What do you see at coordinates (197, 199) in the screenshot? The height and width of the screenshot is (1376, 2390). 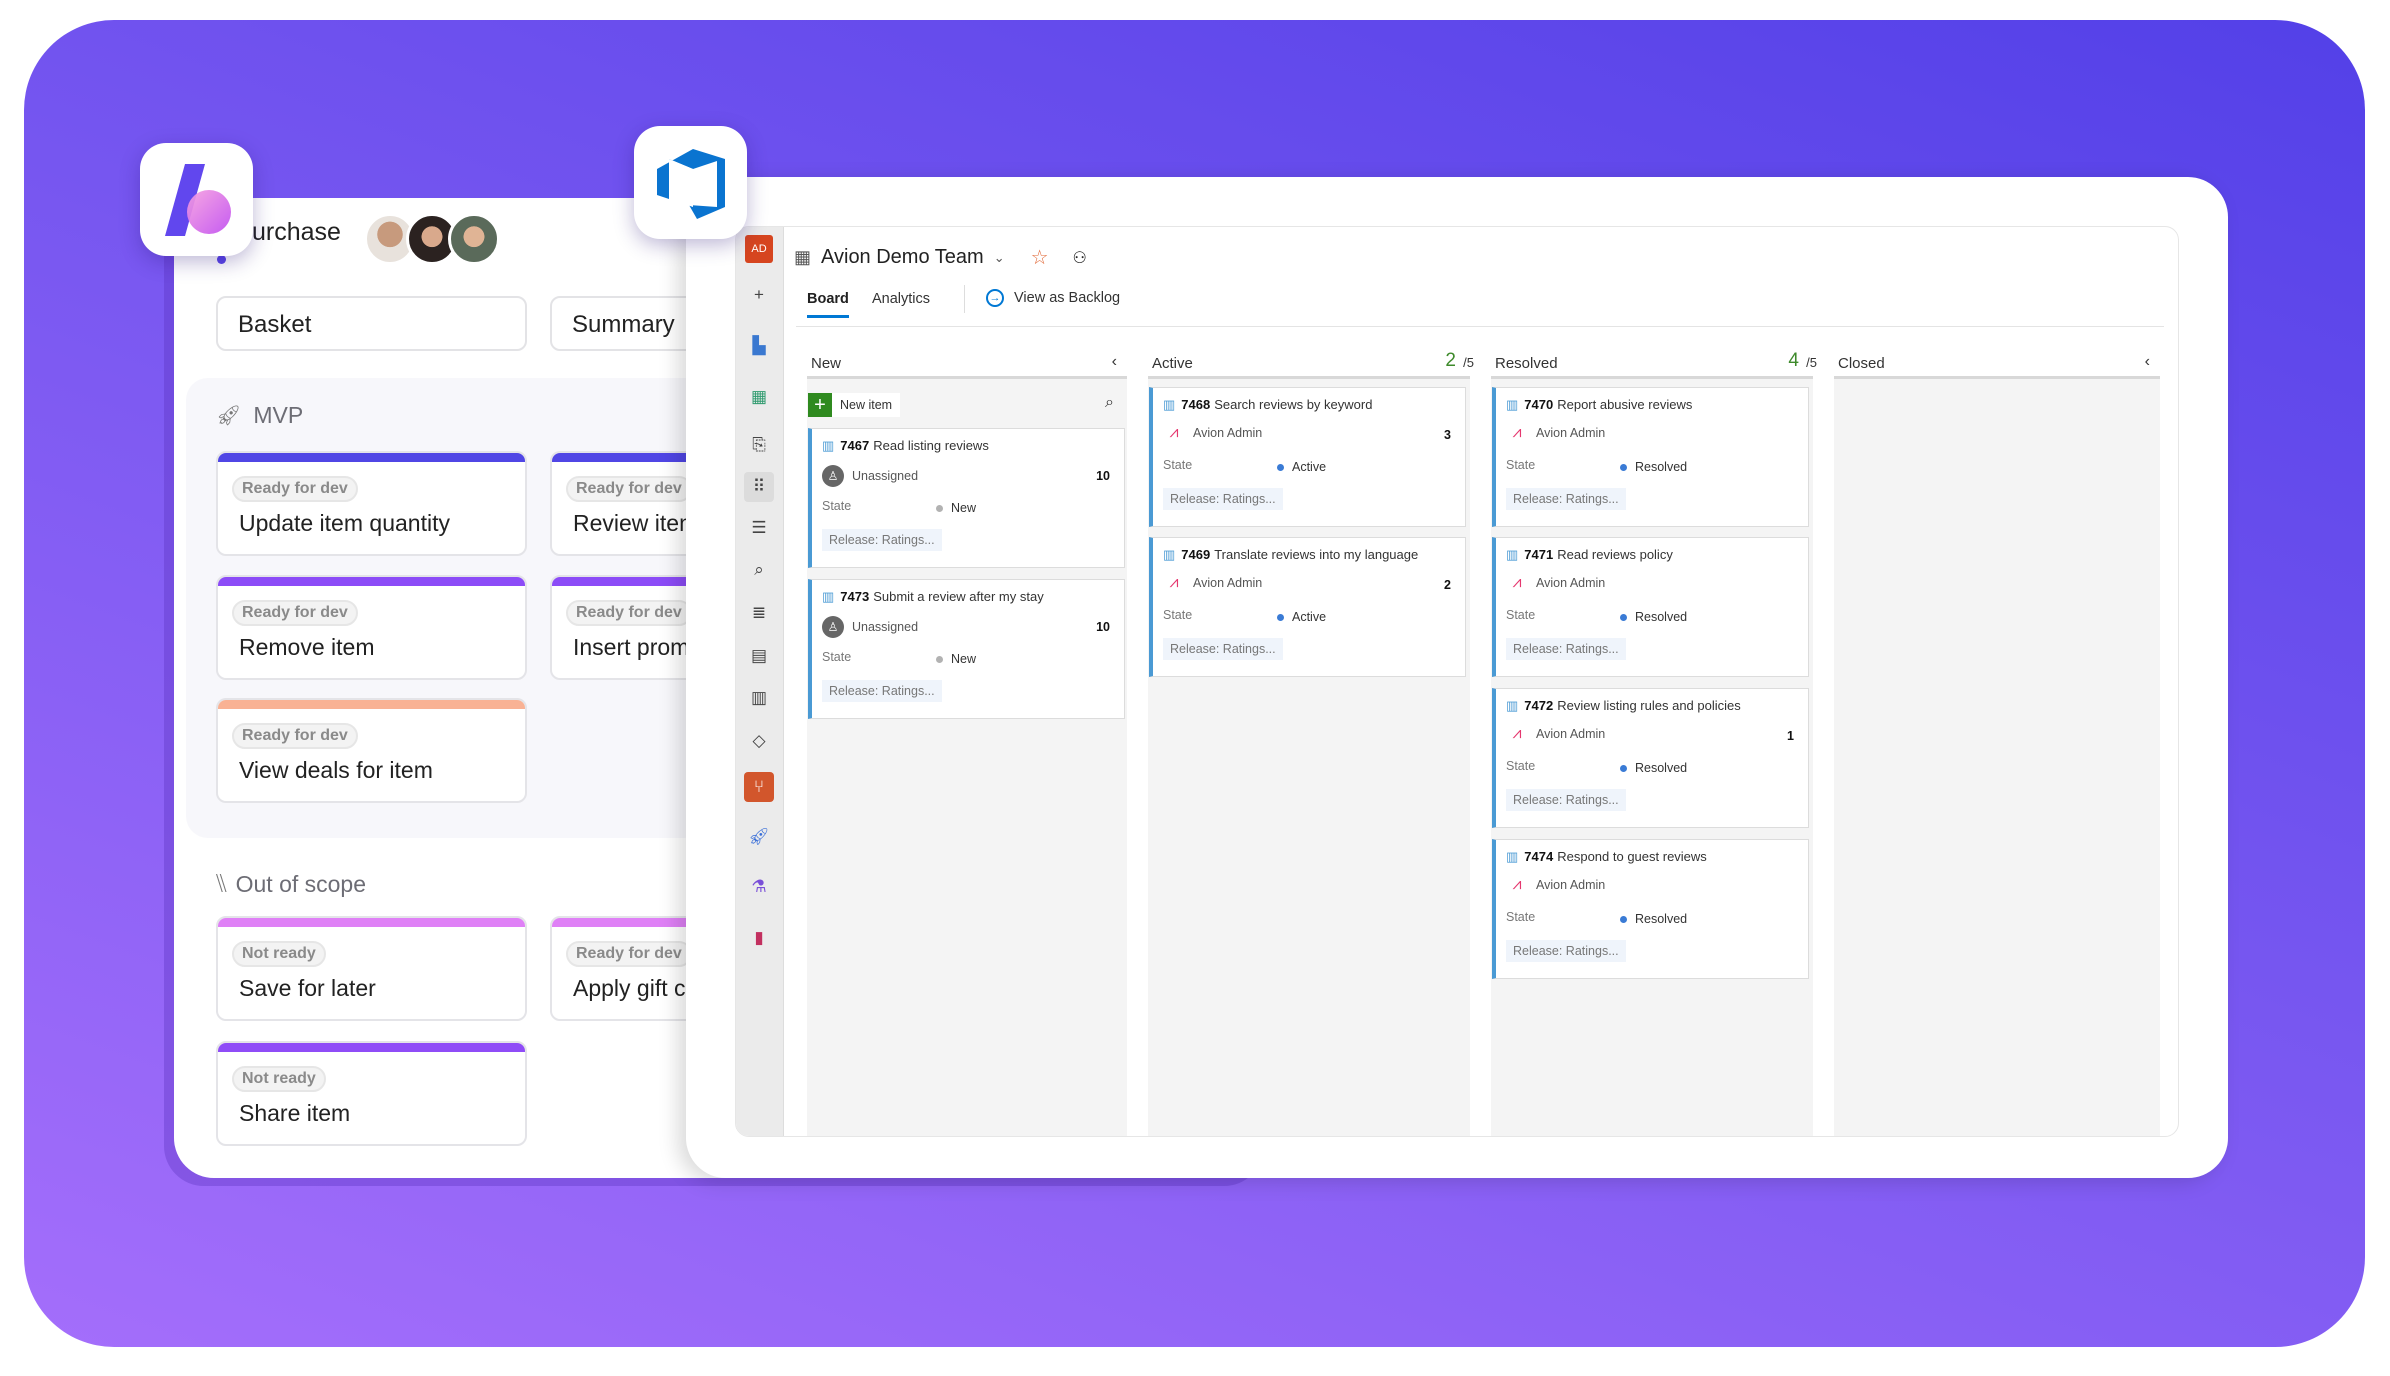 I see `app-logo-icon` at bounding box center [197, 199].